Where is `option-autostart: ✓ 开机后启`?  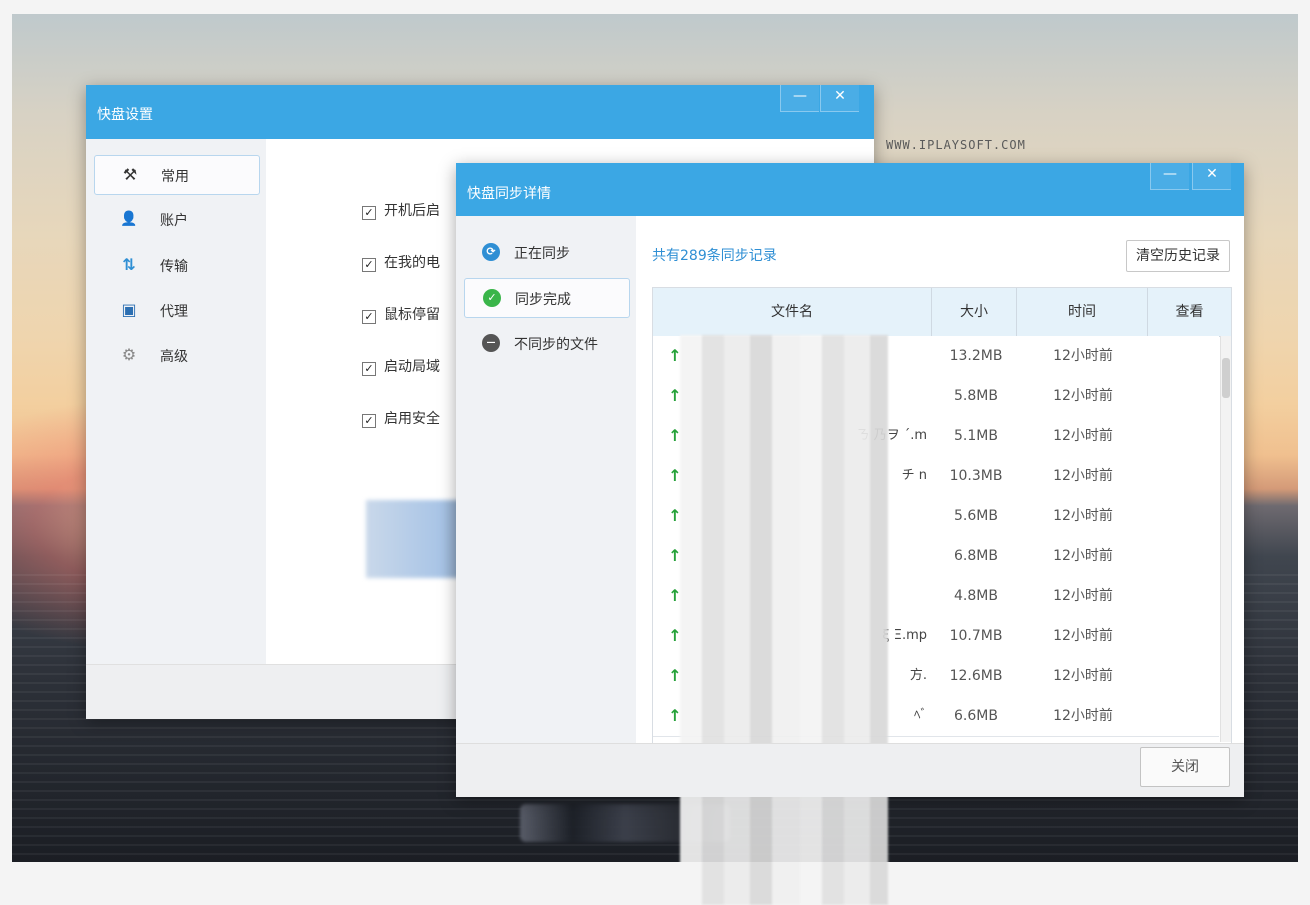
option-autostart: ✓ 开机后启 is located at coordinates (401, 210).